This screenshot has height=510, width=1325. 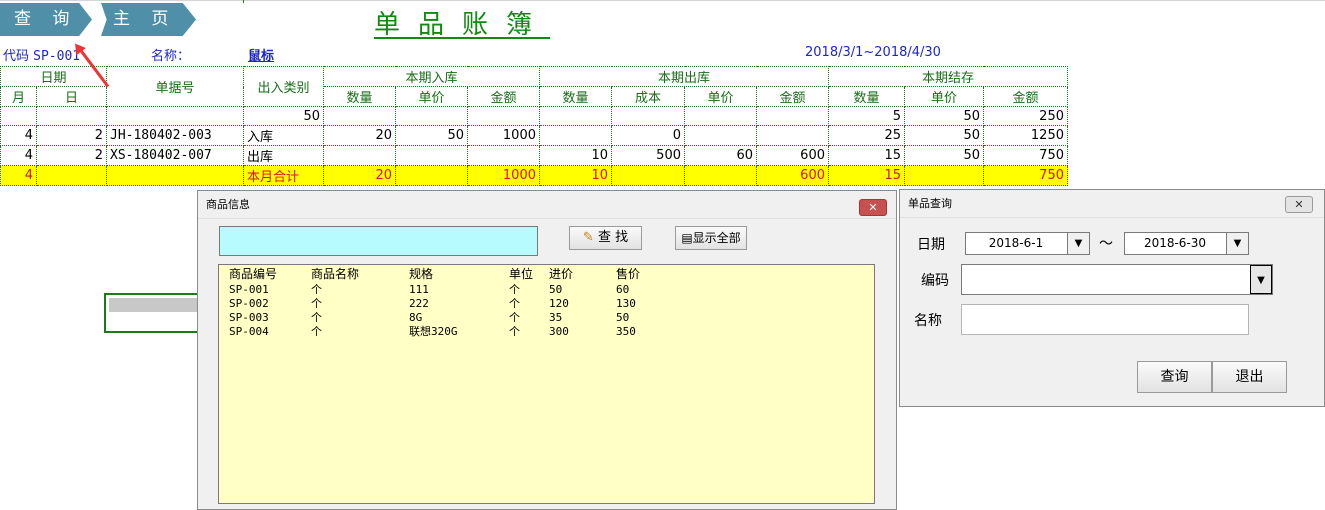 I want to click on list-item: SP-004 个 联想320G 个 300 350, so click(x=549, y=332).